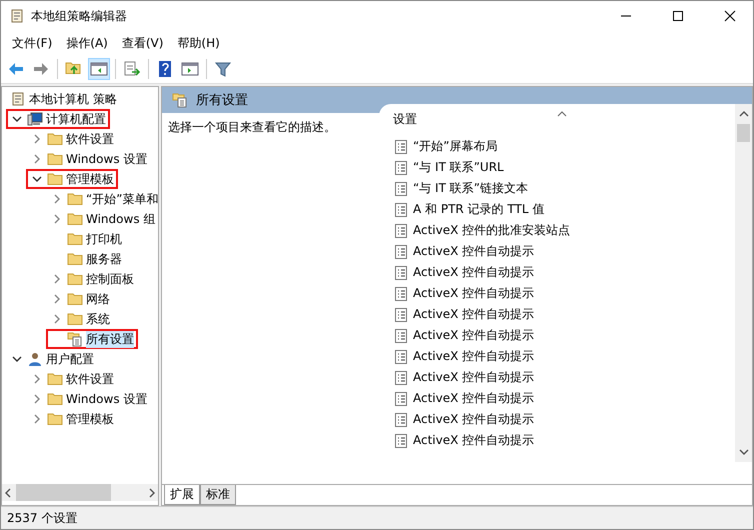 The height and width of the screenshot is (530, 754). I want to click on status-text: 2537 个设置, so click(42, 518).